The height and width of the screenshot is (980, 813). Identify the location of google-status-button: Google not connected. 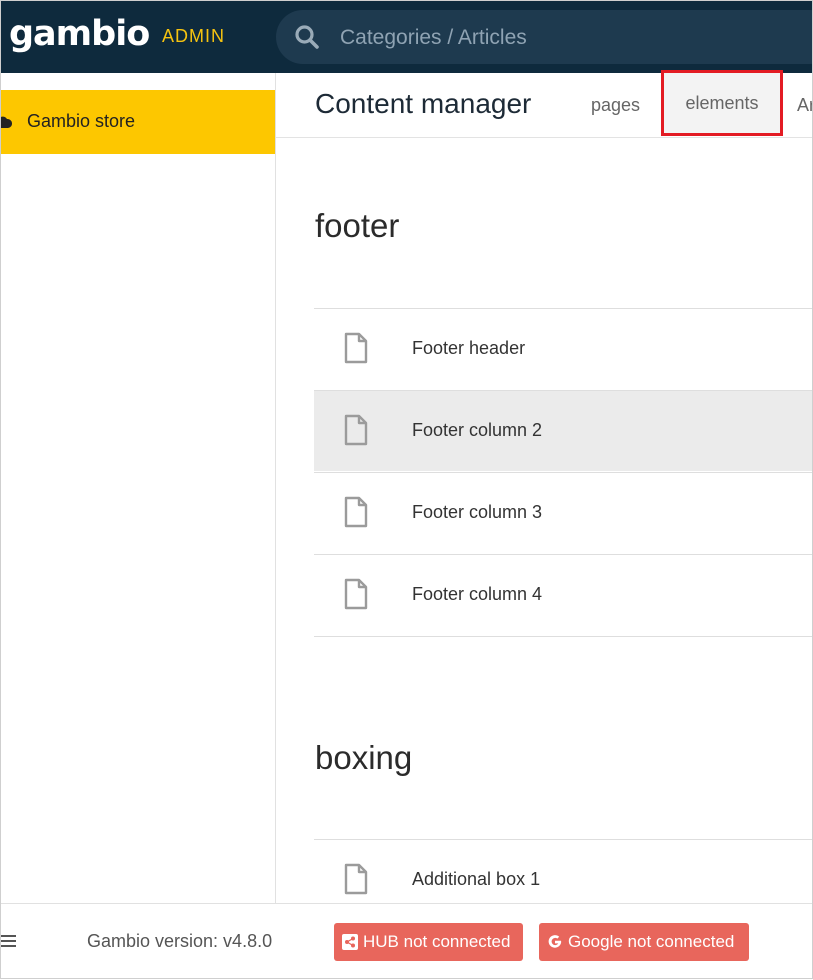
(644, 942).